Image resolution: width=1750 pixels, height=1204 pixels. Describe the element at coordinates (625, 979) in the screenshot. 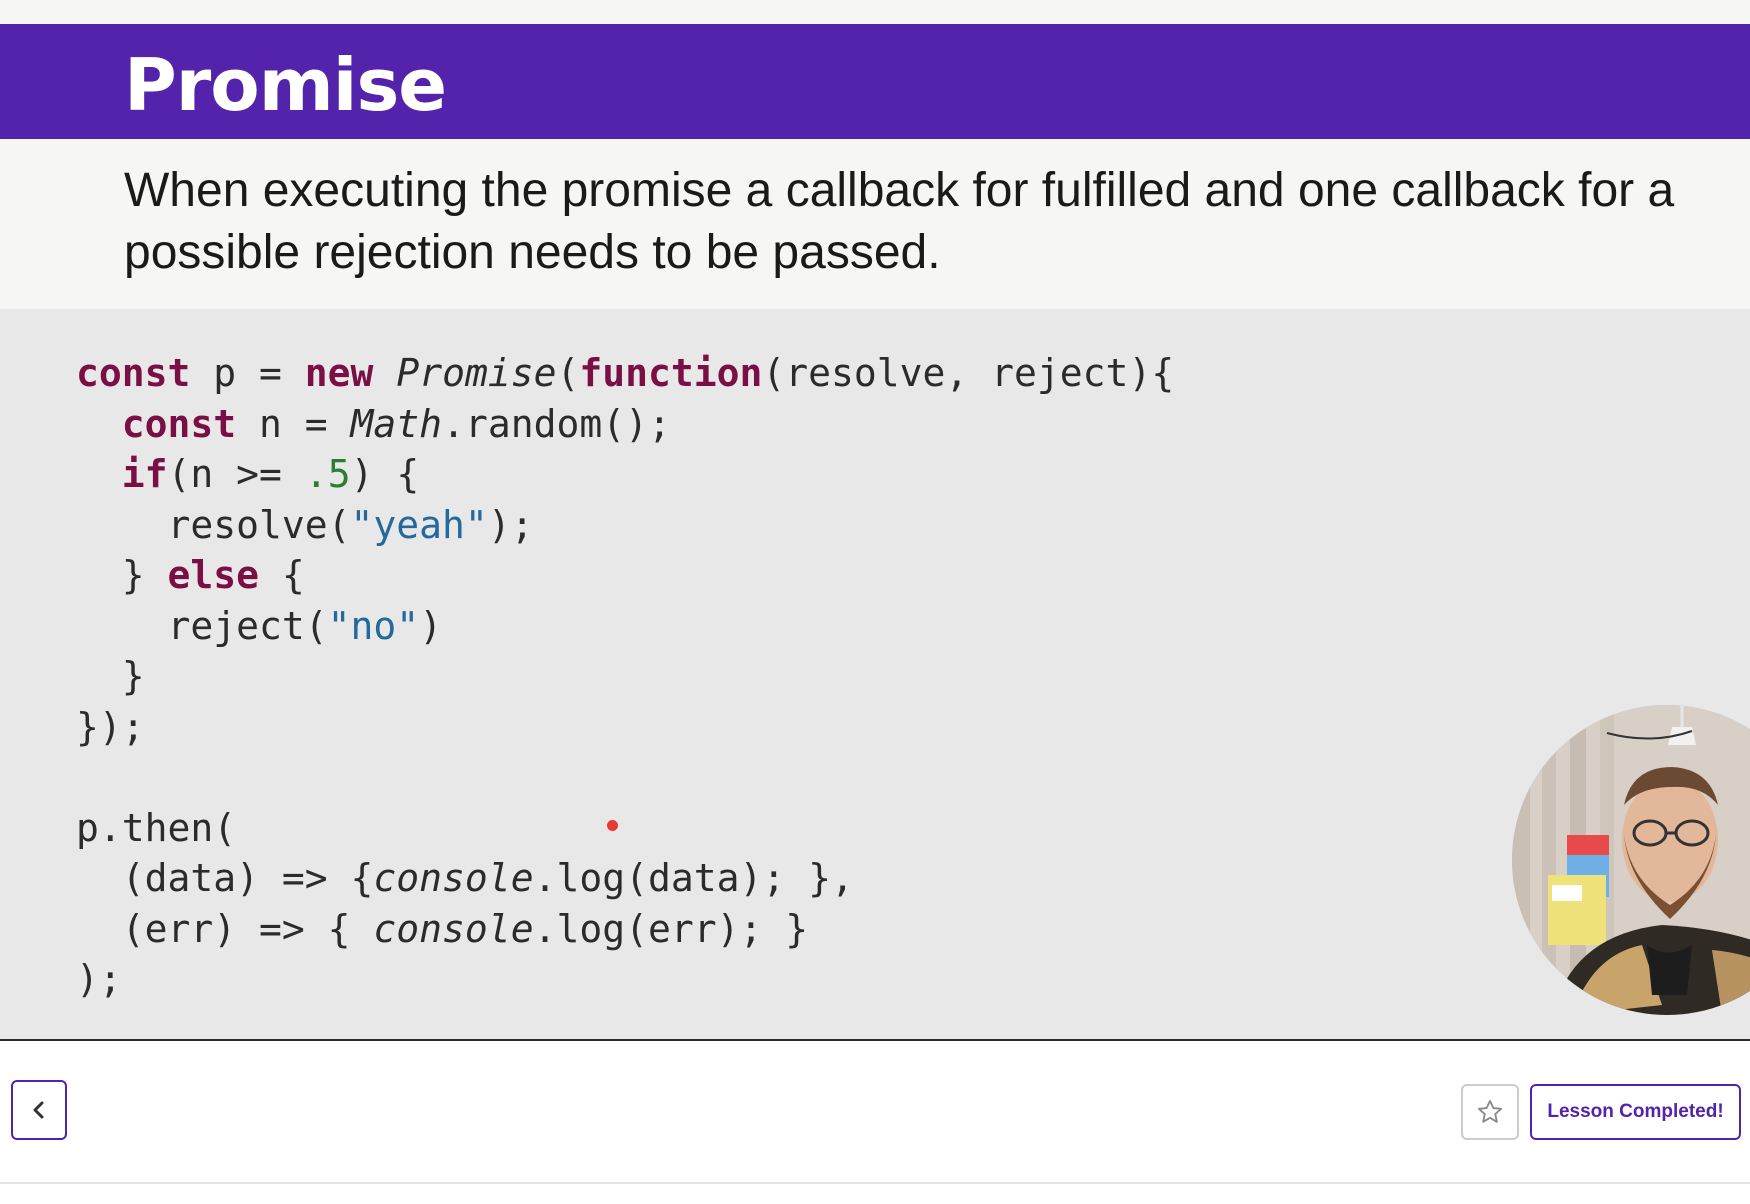

I see `code-line: );` at that location.